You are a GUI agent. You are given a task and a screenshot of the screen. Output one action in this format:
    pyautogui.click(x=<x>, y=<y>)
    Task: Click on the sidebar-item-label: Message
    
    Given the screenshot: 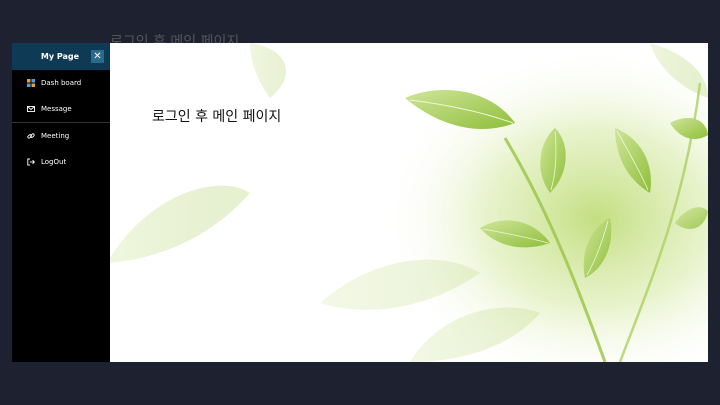 What is the action you would take?
    pyautogui.click(x=56, y=109)
    